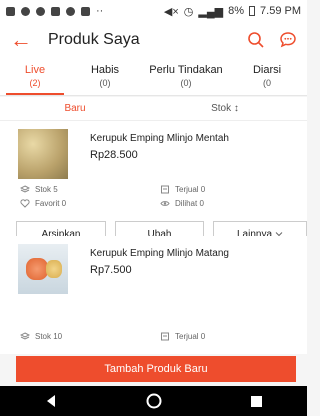 The image size is (320, 416). I want to click on heart-icon, so click(25, 203).